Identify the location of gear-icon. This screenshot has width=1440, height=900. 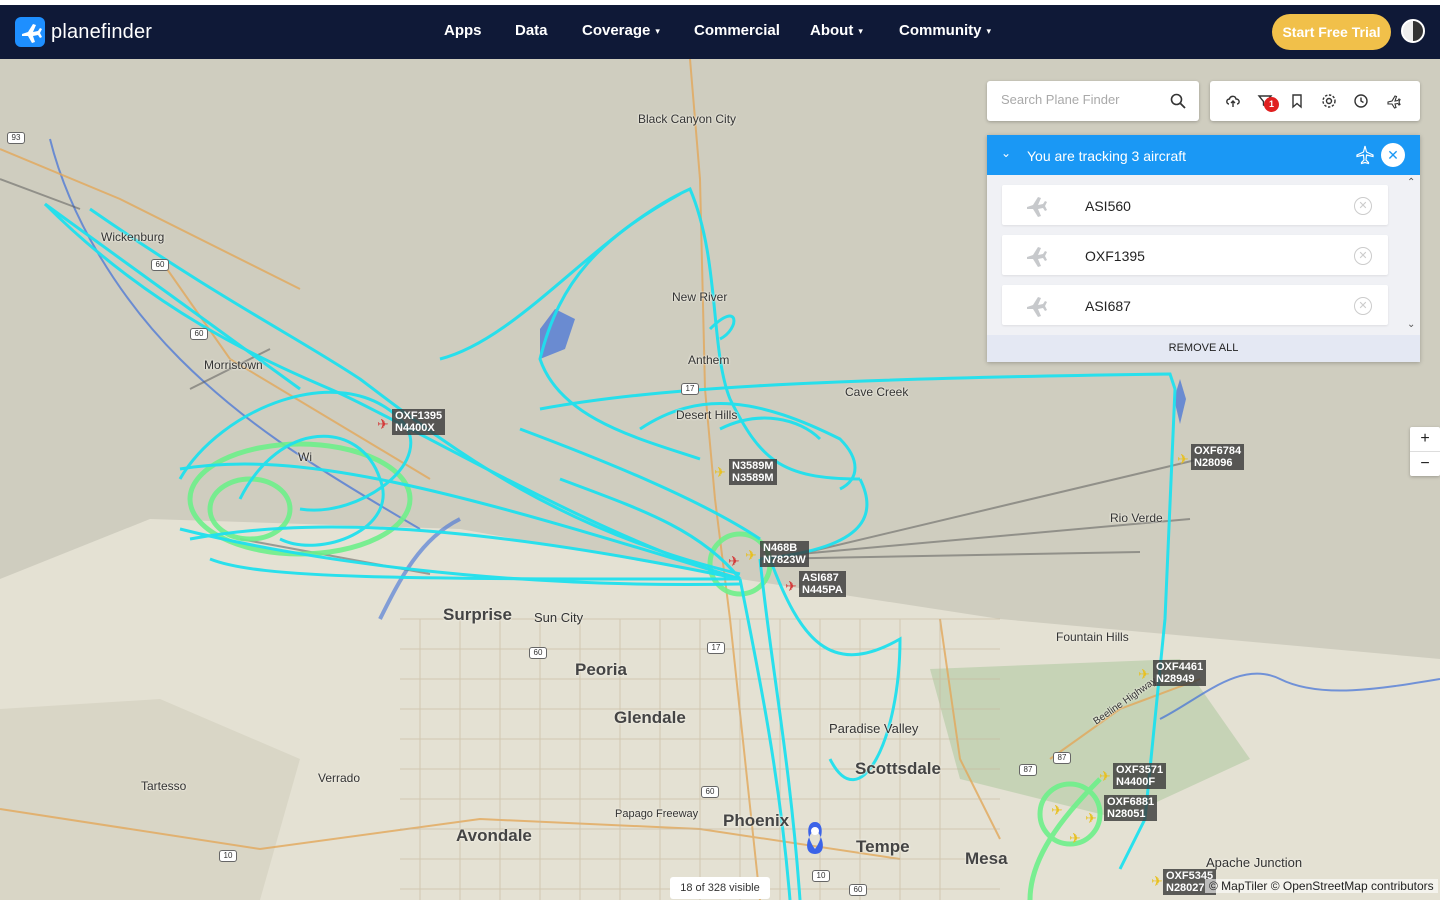
(1329, 101).